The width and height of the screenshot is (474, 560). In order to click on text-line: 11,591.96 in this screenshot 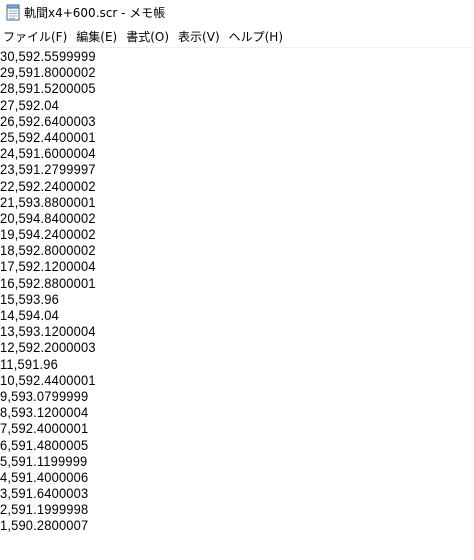, I will do `click(29, 363)`.